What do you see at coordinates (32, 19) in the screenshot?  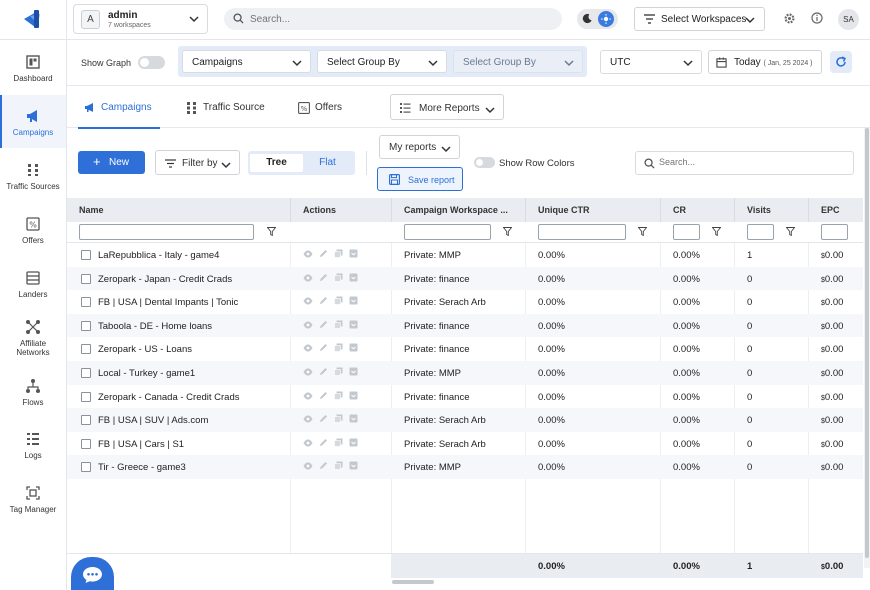 I see `app-logo-icon` at bounding box center [32, 19].